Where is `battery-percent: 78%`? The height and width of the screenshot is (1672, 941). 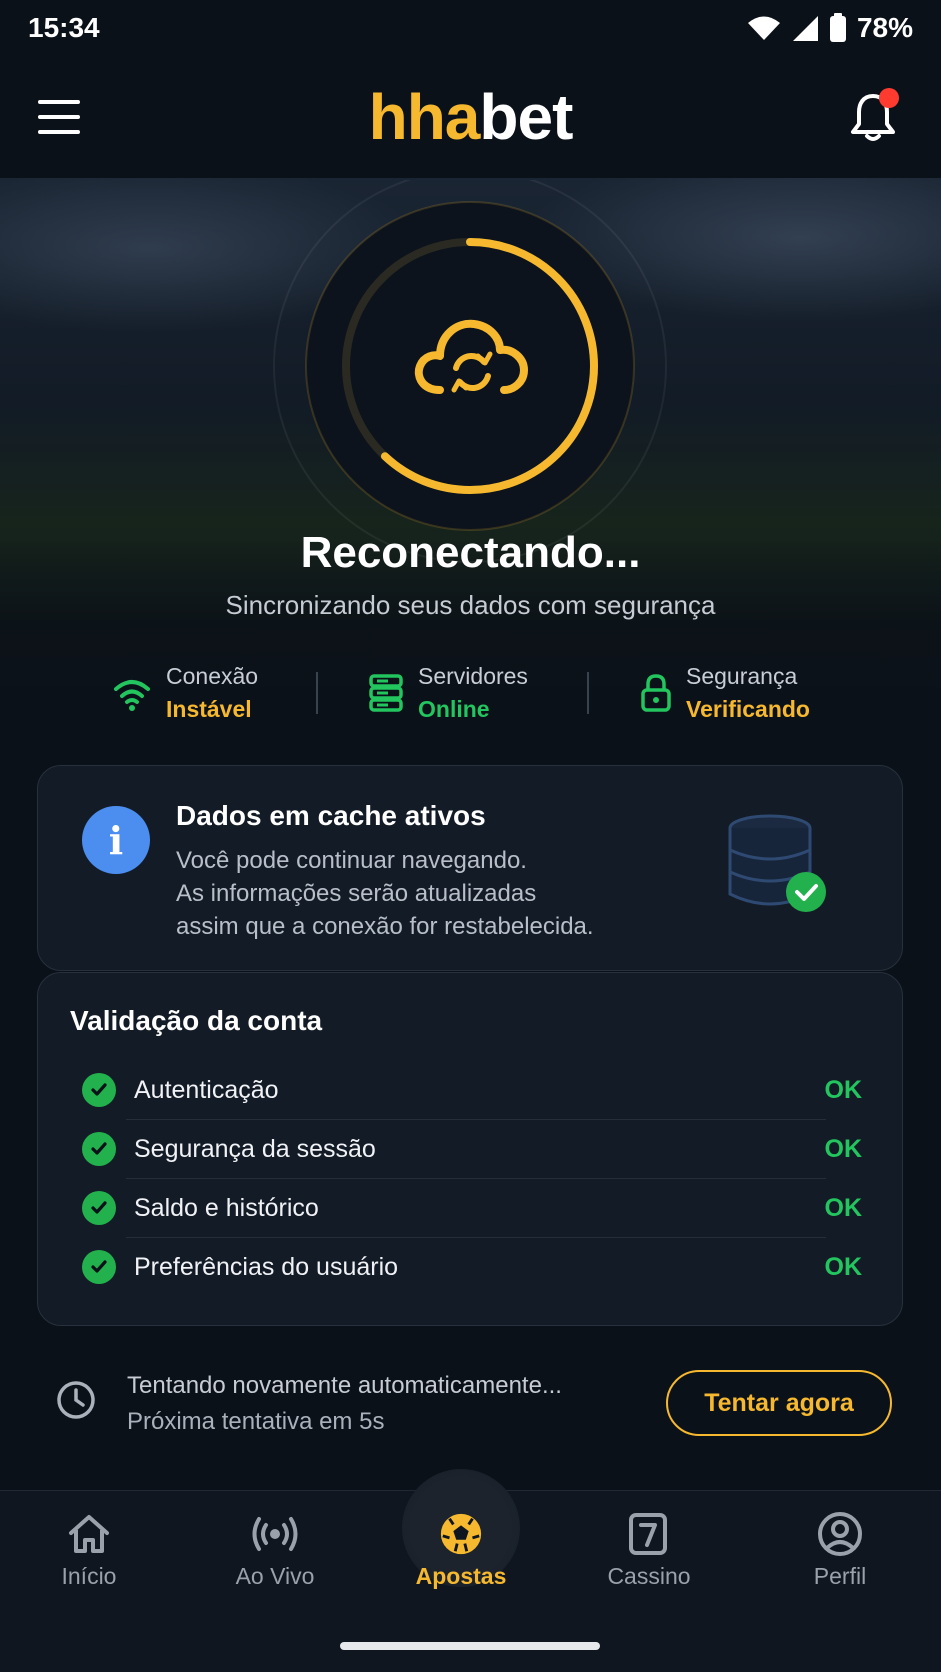 battery-percent: 78% is located at coordinates (884, 27).